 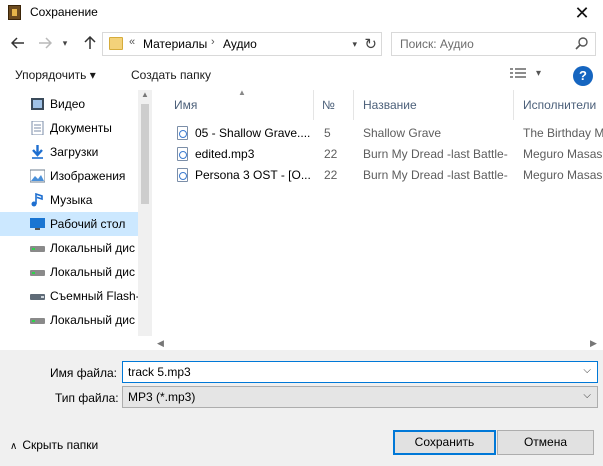 I want to click on usb-drive-icon, so click(x=37, y=297).